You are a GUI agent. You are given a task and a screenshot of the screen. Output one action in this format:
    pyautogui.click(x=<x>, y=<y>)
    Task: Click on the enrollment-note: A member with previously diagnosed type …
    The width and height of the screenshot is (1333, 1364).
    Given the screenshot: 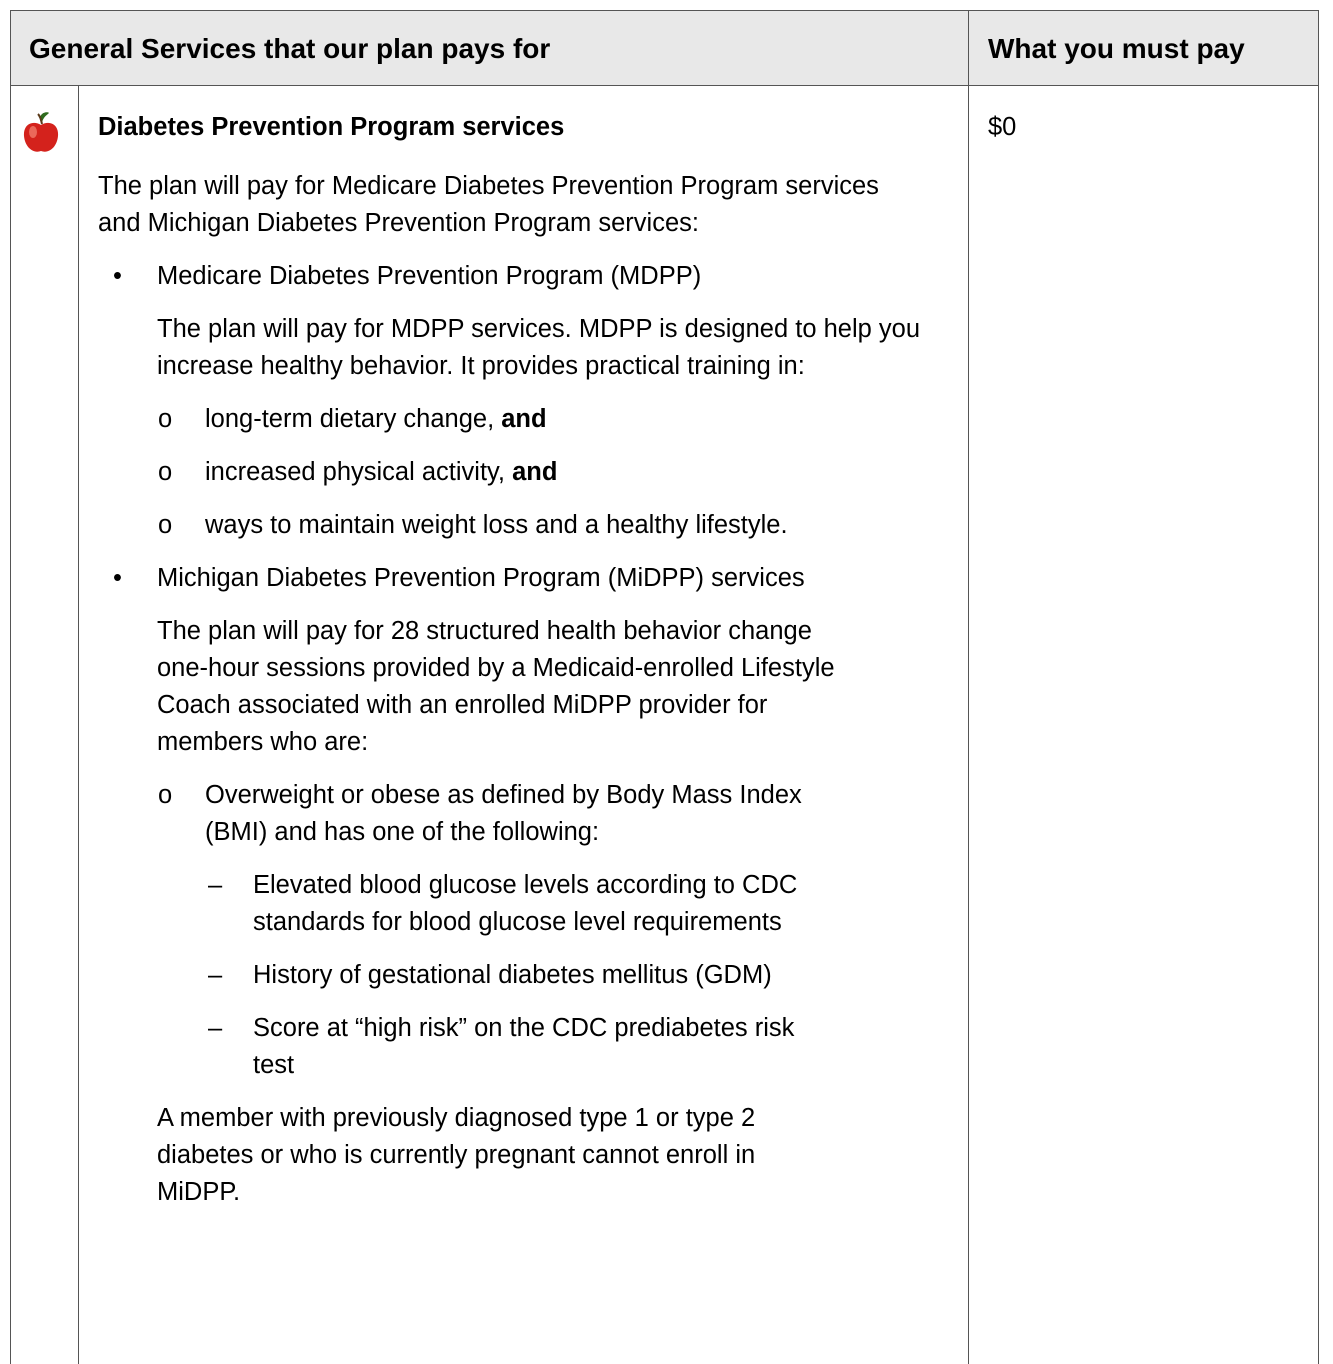 What is the action you would take?
    pyautogui.click(x=456, y=1155)
    